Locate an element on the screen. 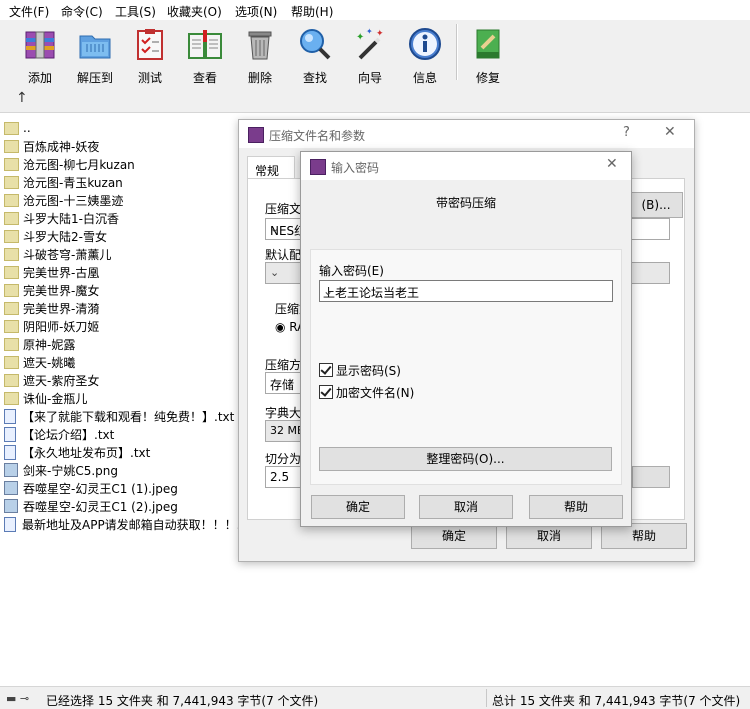 Image resolution: width=750 pixels, height=709 pixels. file-row: .. is located at coordinates (17, 128).